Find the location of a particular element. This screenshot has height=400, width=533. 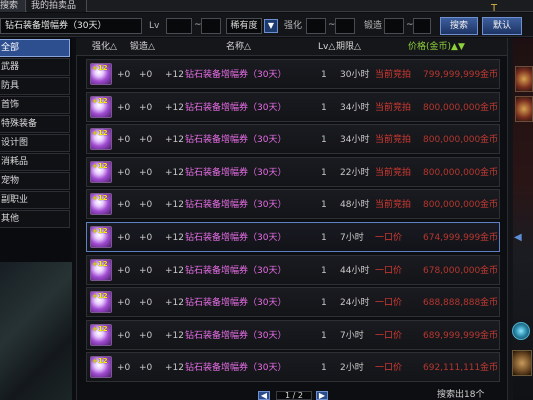

category-armor: 防具 is located at coordinates (35, 86).